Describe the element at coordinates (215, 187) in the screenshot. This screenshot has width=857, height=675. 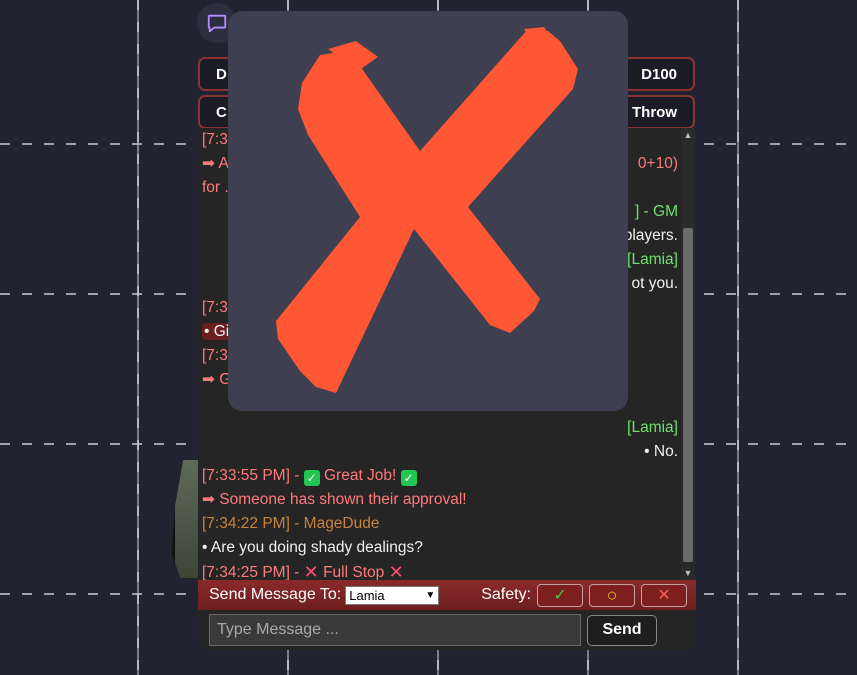
I see `message-text: for .` at that location.